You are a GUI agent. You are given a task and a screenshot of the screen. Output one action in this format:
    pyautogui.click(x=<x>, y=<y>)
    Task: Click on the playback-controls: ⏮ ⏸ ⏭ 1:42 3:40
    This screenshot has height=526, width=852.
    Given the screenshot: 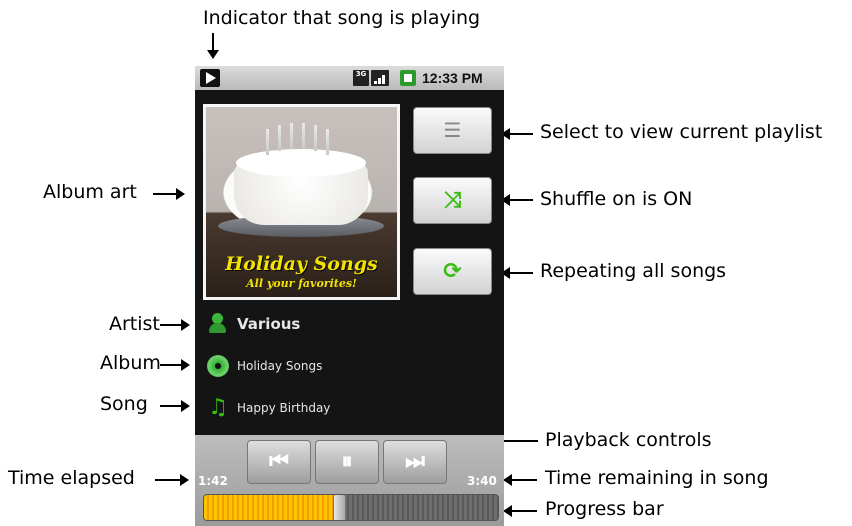 What is the action you would take?
    pyautogui.click(x=349, y=480)
    